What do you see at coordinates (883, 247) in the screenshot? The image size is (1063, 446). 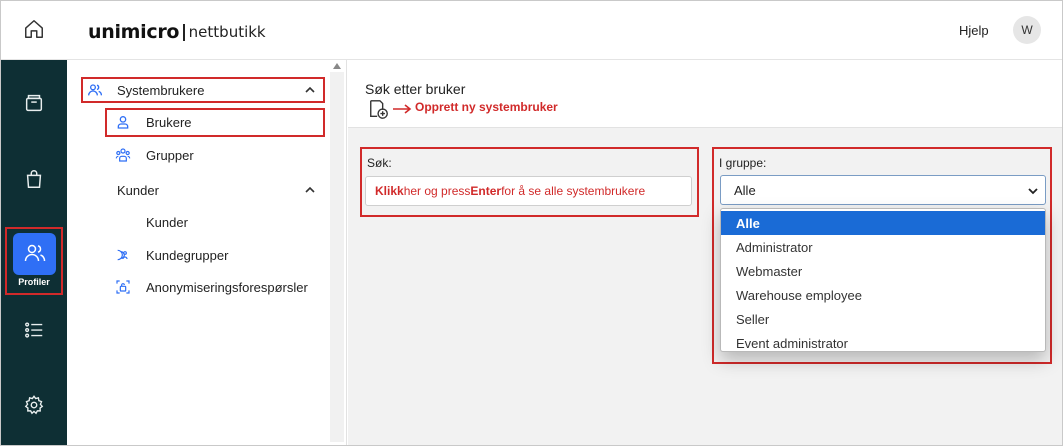 I see `dropdown-option: Administrator` at bounding box center [883, 247].